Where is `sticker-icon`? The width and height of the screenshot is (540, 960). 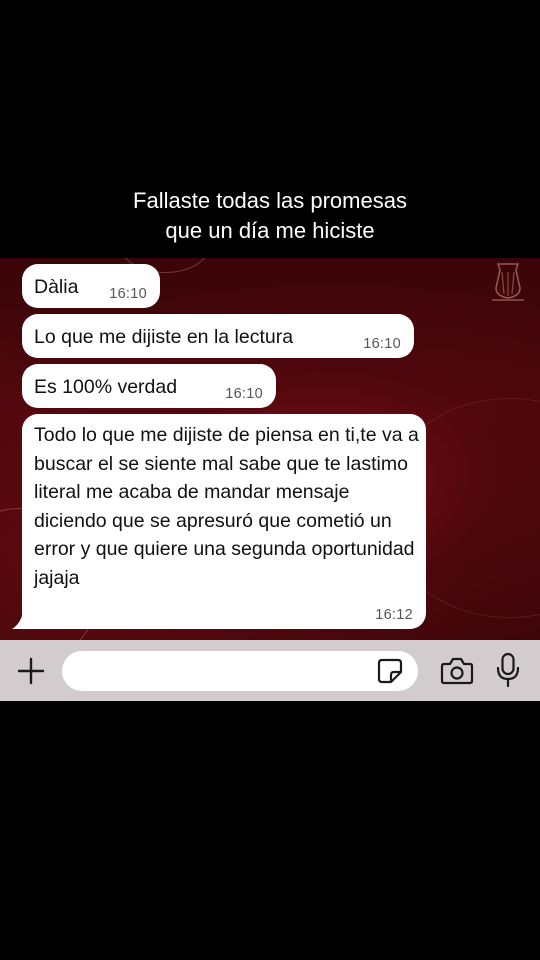
sticker-icon is located at coordinates (390, 671).